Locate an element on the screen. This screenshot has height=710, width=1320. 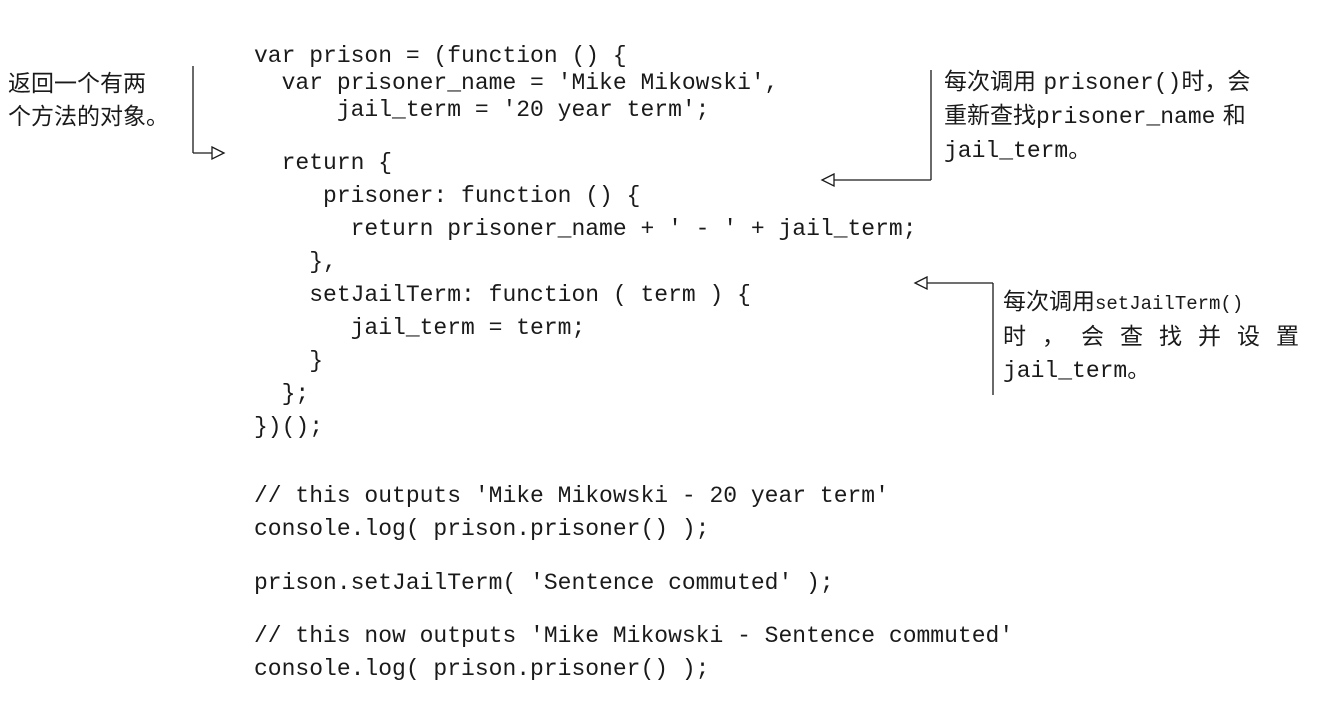
callout-arrow-left is located at coordinates (209, 113).